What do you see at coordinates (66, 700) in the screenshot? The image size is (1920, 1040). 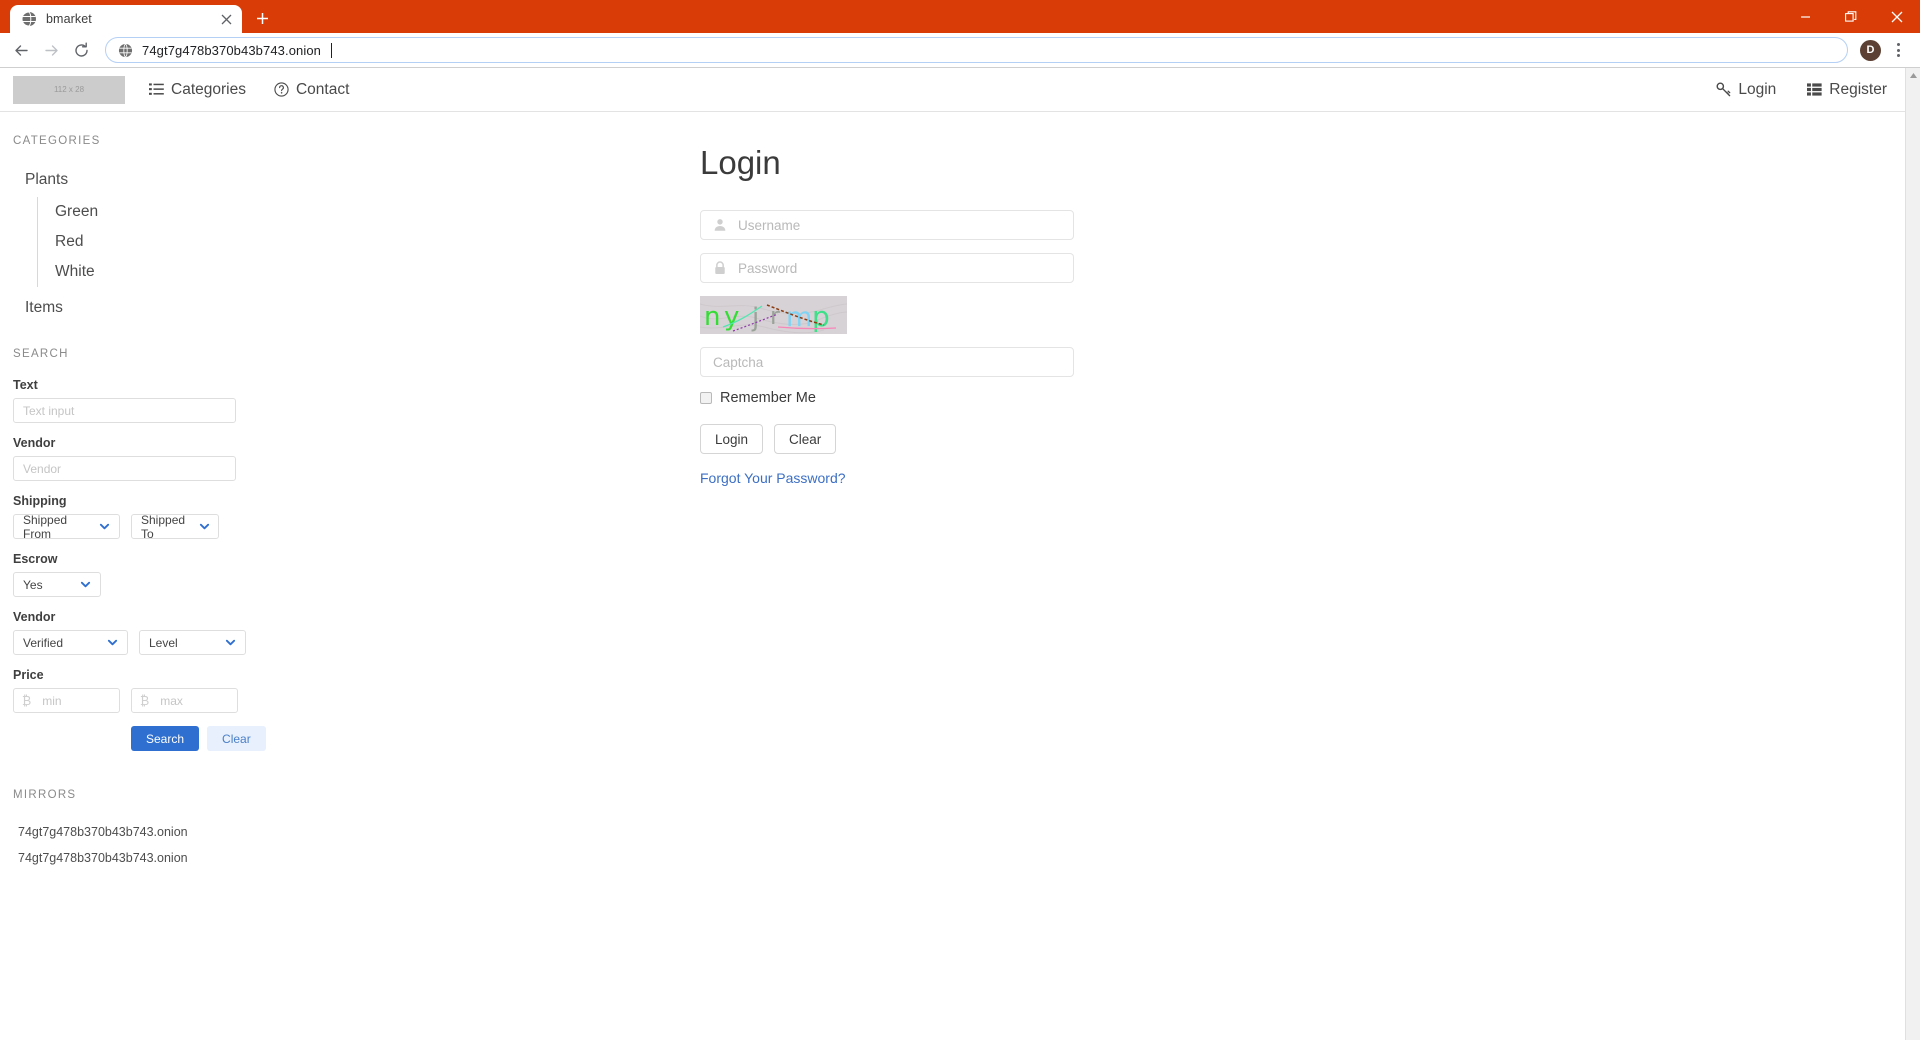 I see `price-min-input: ₿ min` at bounding box center [66, 700].